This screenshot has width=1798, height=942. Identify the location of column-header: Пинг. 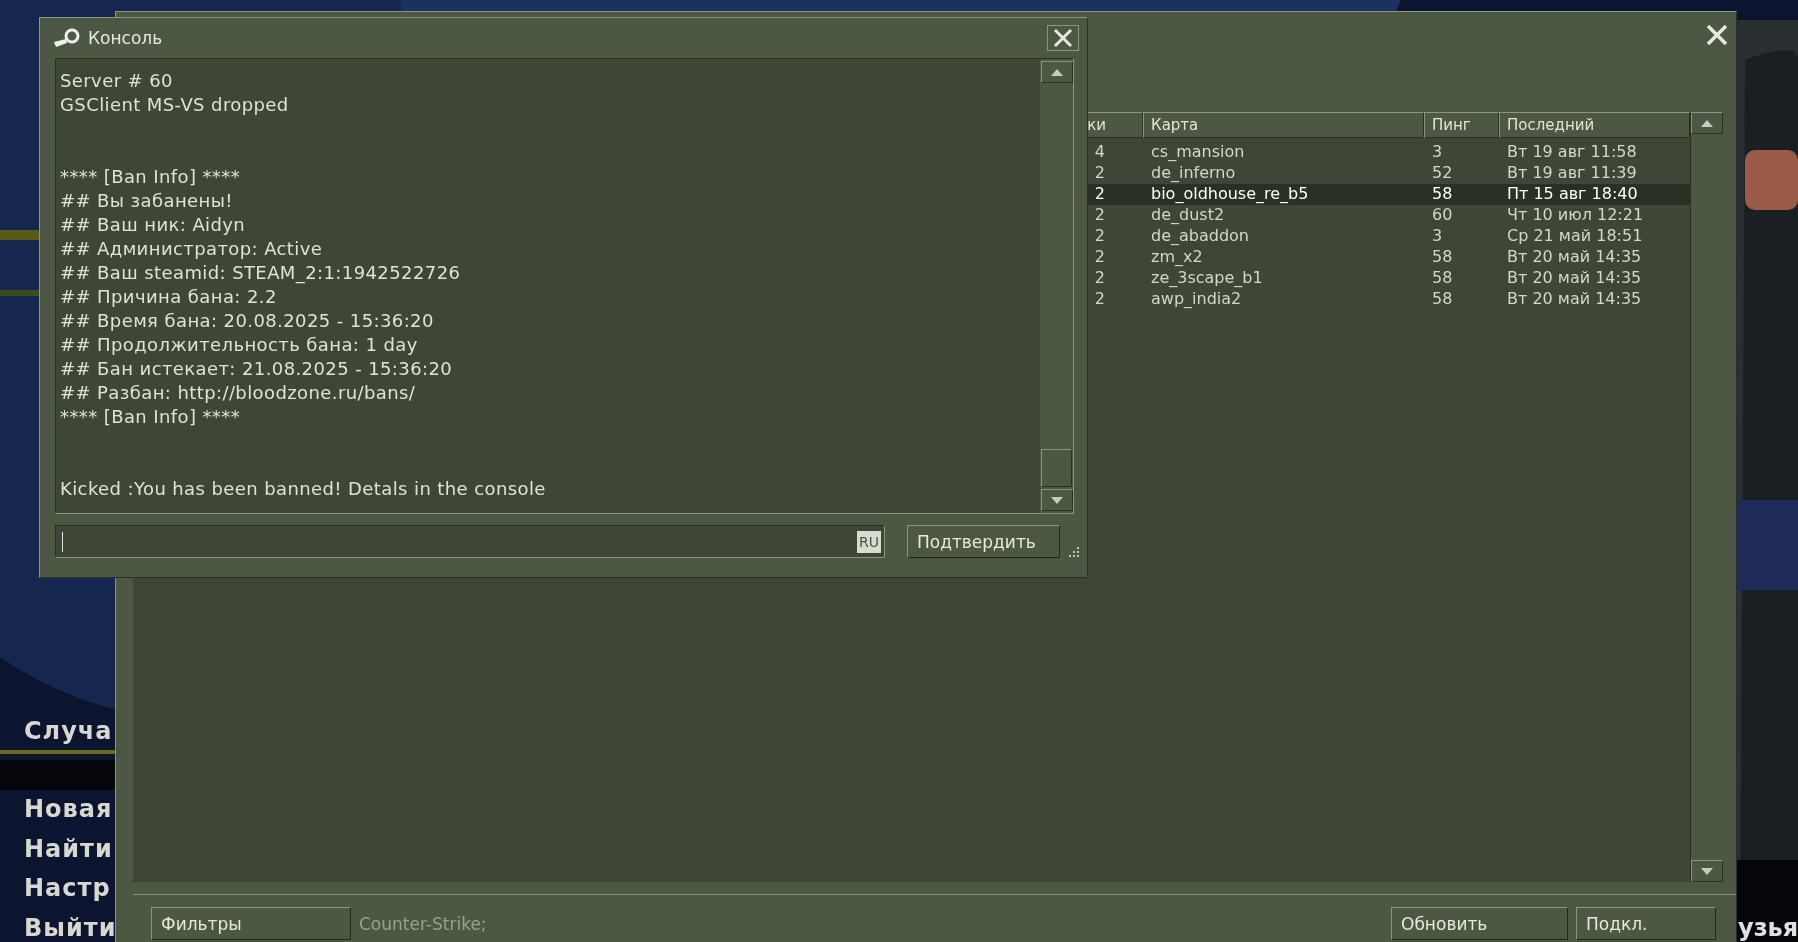
(1461, 125).